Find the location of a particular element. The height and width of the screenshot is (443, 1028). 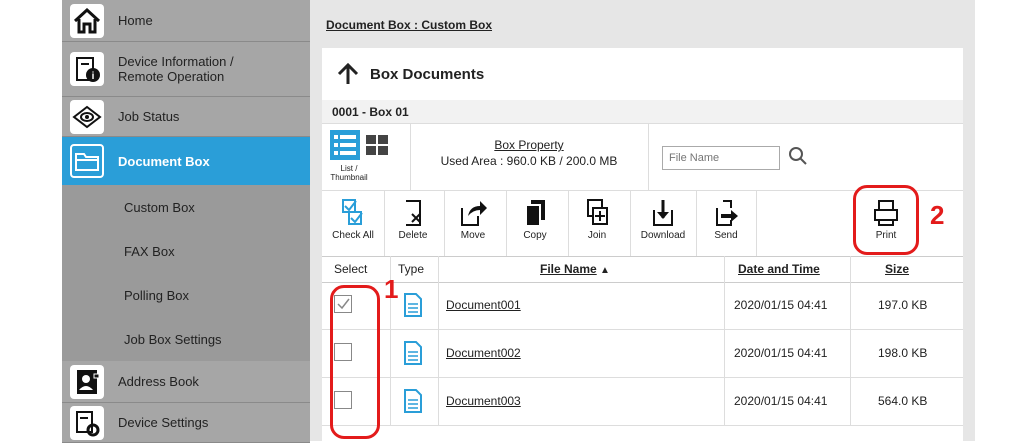

copy-button: Copy is located at coordinates (535, 223).